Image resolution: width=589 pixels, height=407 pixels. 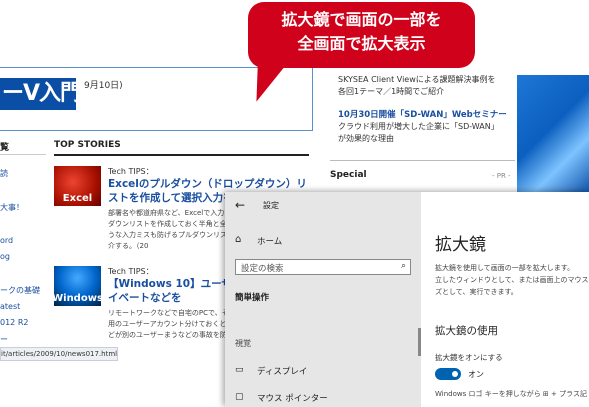 What do you see at coordinates (6, 240) in the screenshot?
I see `side-nav-item: ord` at bounding box center [6, 240].